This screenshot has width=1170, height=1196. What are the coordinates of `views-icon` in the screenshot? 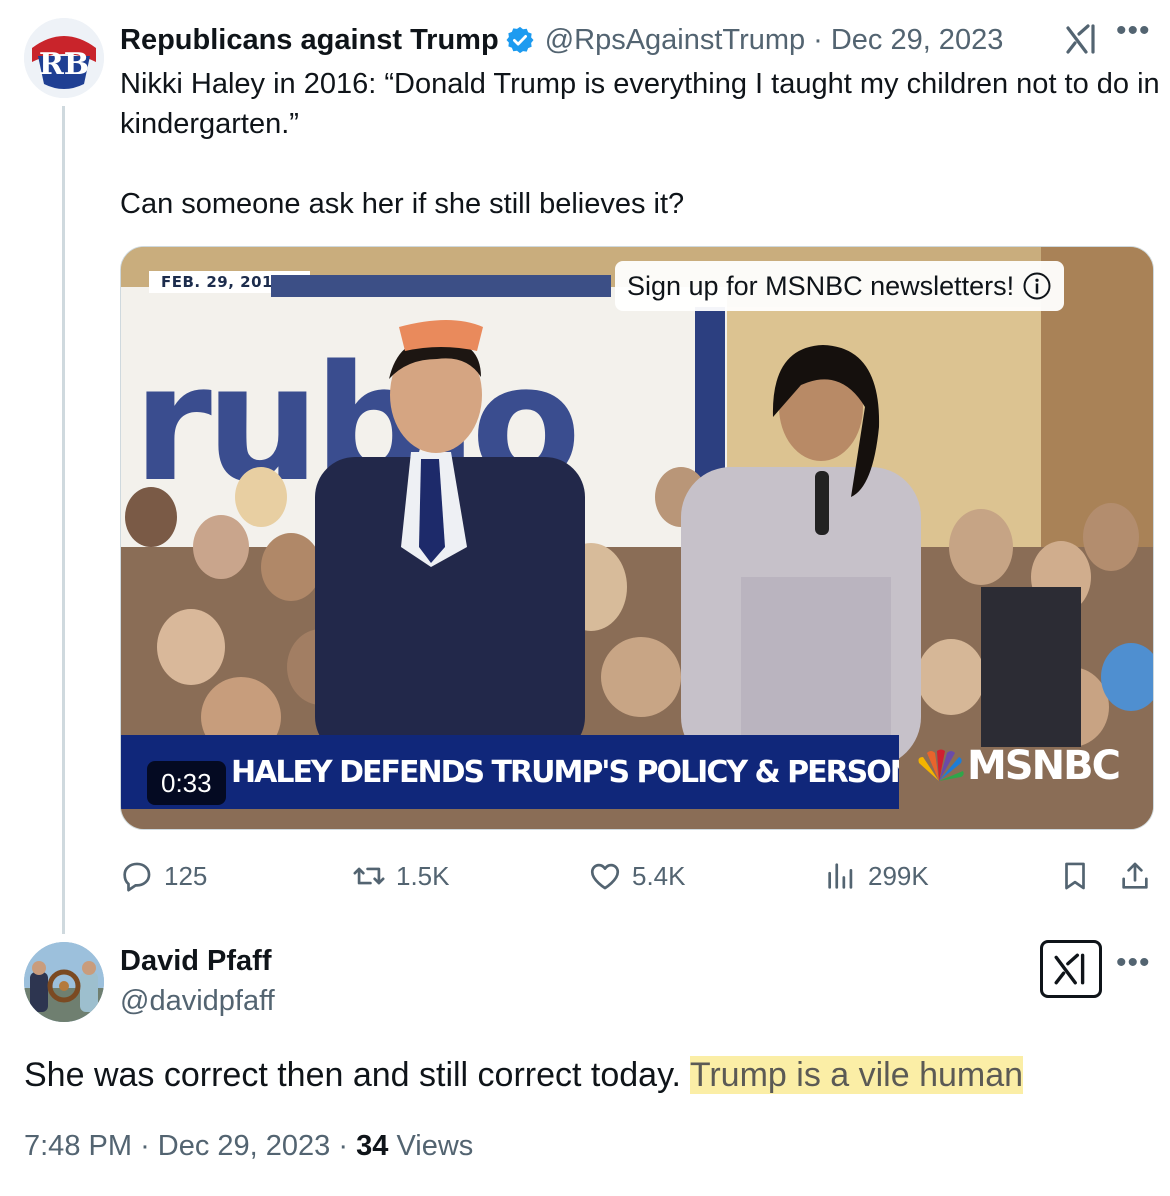 It's located at (840, 876).